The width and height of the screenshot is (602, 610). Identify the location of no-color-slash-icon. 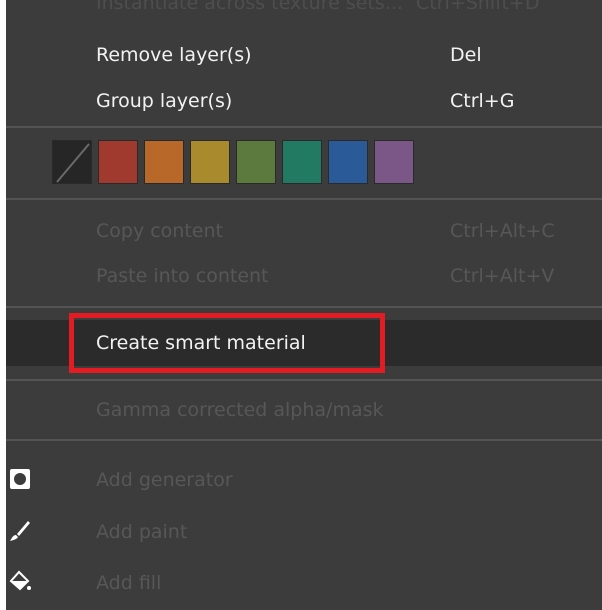
(73, 163).